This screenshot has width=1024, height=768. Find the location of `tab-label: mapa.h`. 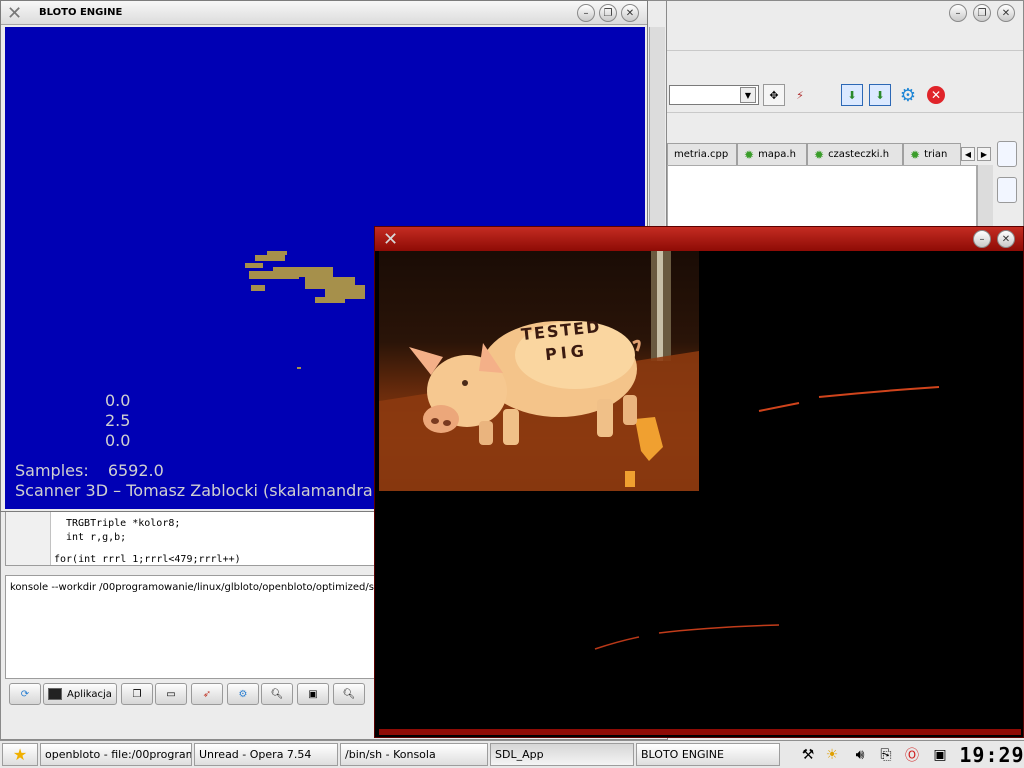

tab-label: mapa.h is located at coordinates (777, 154).